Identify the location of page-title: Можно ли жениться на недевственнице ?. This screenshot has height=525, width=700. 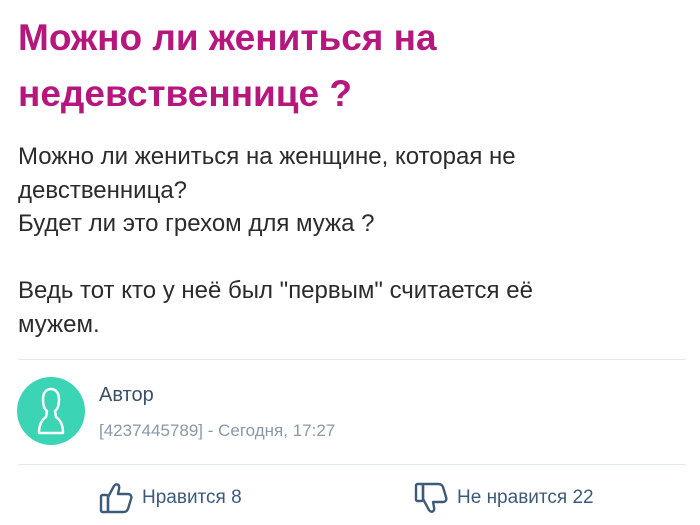
(227, 65).